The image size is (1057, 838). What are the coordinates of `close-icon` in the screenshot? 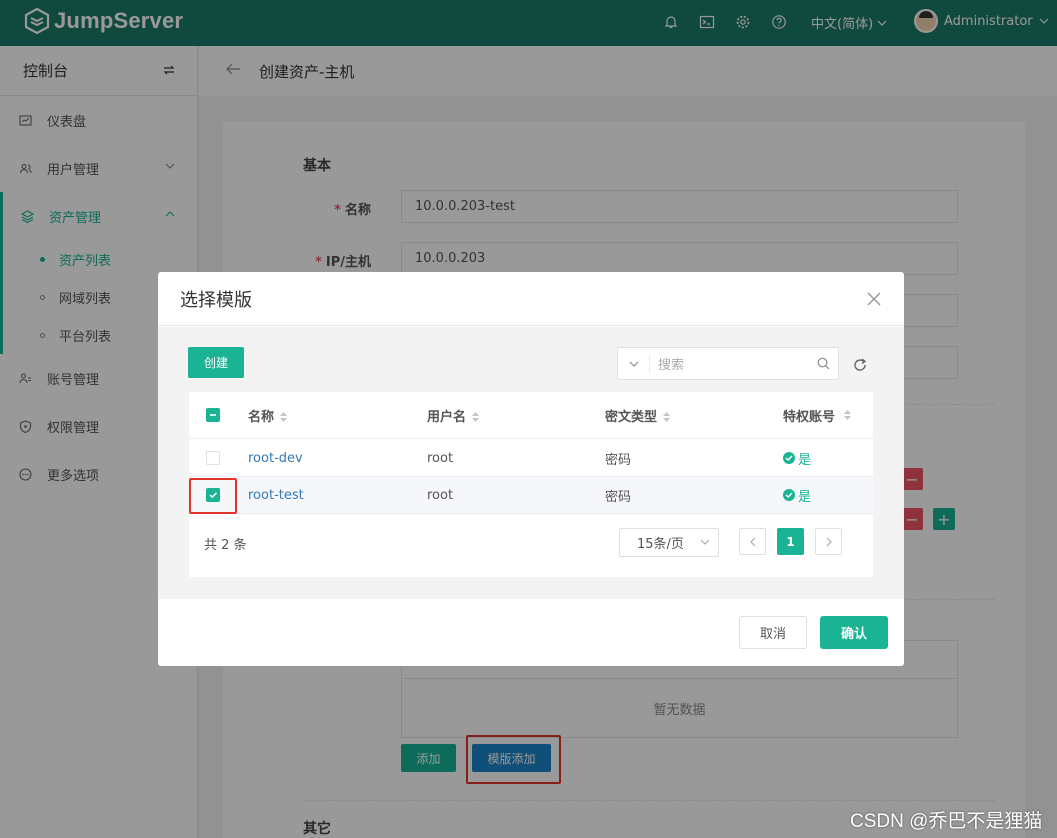 It's located at (874, 299).